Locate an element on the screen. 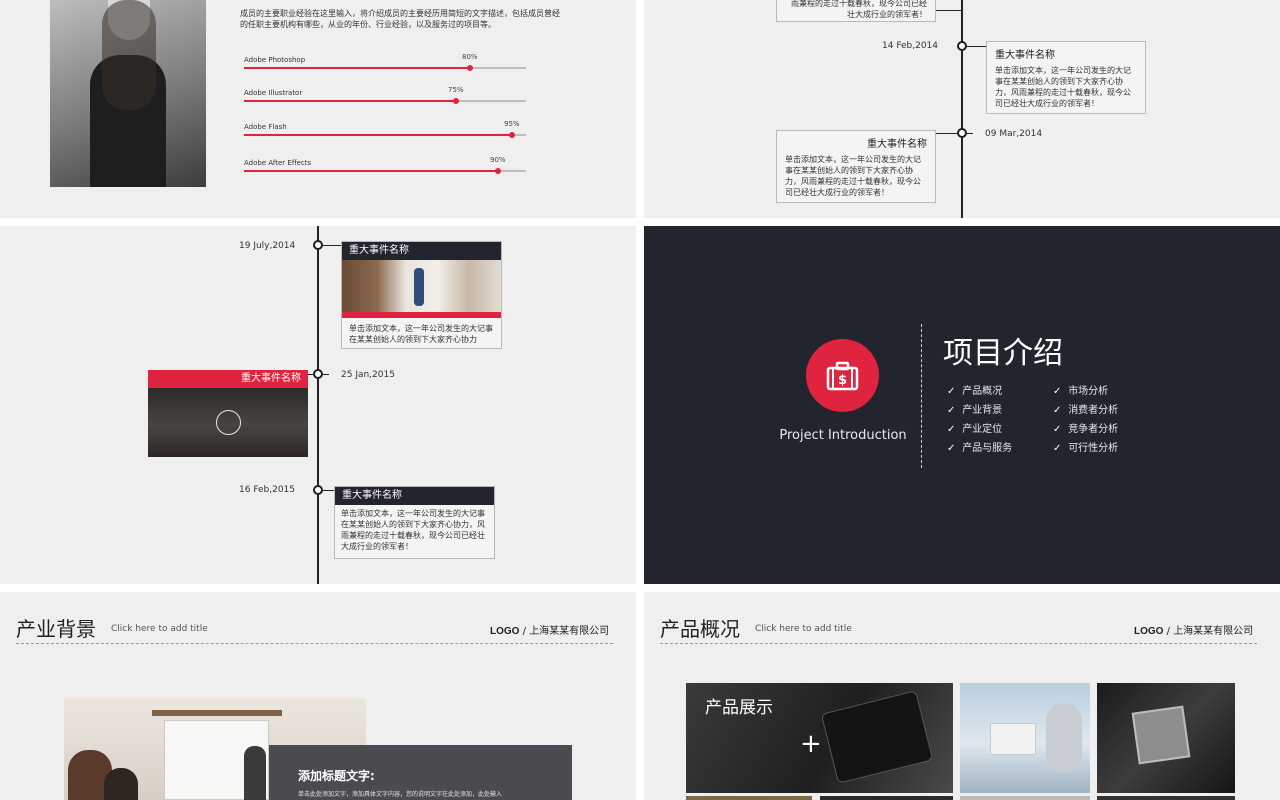 Image resolution: width=1280 pixels, height=800 pixels. menu-item-label: 产品与服务 is located at coordinates (987, 448).